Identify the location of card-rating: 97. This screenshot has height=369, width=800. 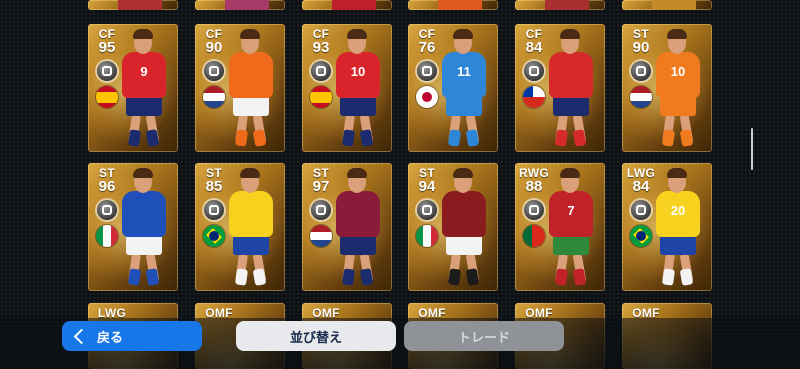
(321, 186).